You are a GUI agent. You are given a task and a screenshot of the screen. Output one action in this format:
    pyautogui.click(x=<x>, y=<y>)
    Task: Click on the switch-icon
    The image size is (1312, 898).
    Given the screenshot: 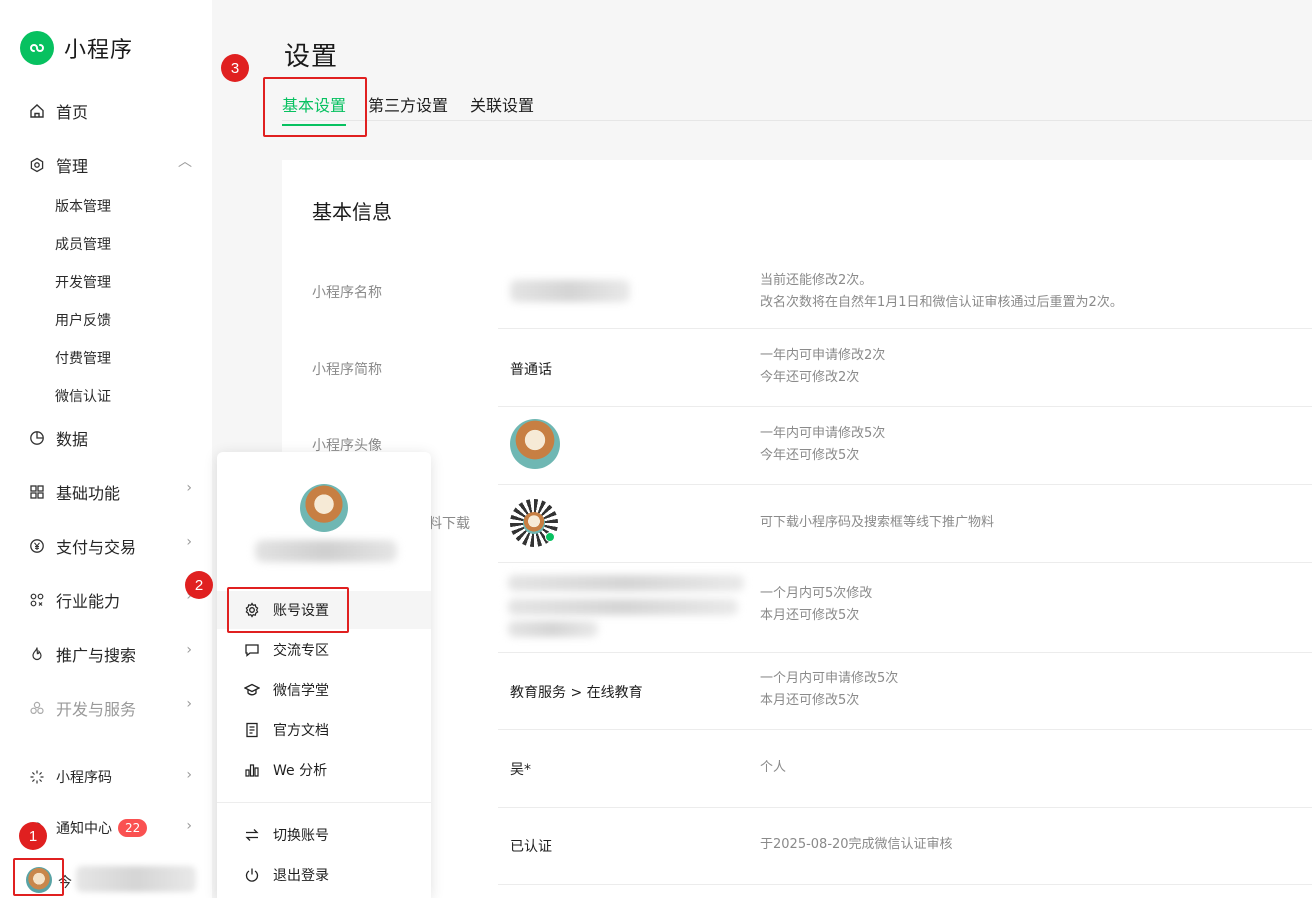 What is the action you would take?
    pyautogui.click(x=252, y=835)
    